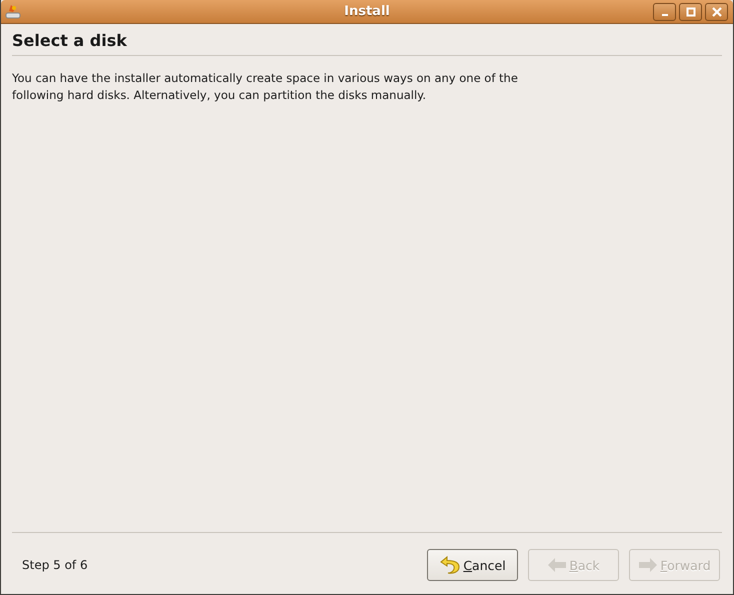 This screenshot has width=734, height=595. I want to click on page-heading: Select a disk, so click(70, 40).